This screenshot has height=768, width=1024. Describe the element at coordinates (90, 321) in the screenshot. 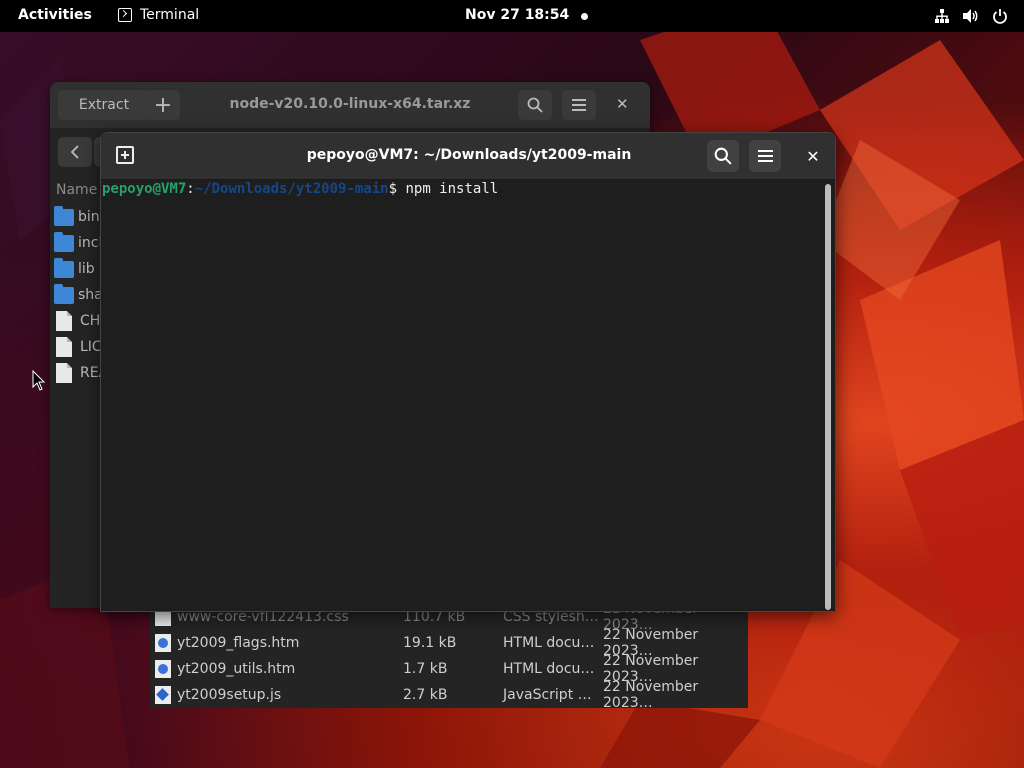

I see `file-name: CH` at that location.